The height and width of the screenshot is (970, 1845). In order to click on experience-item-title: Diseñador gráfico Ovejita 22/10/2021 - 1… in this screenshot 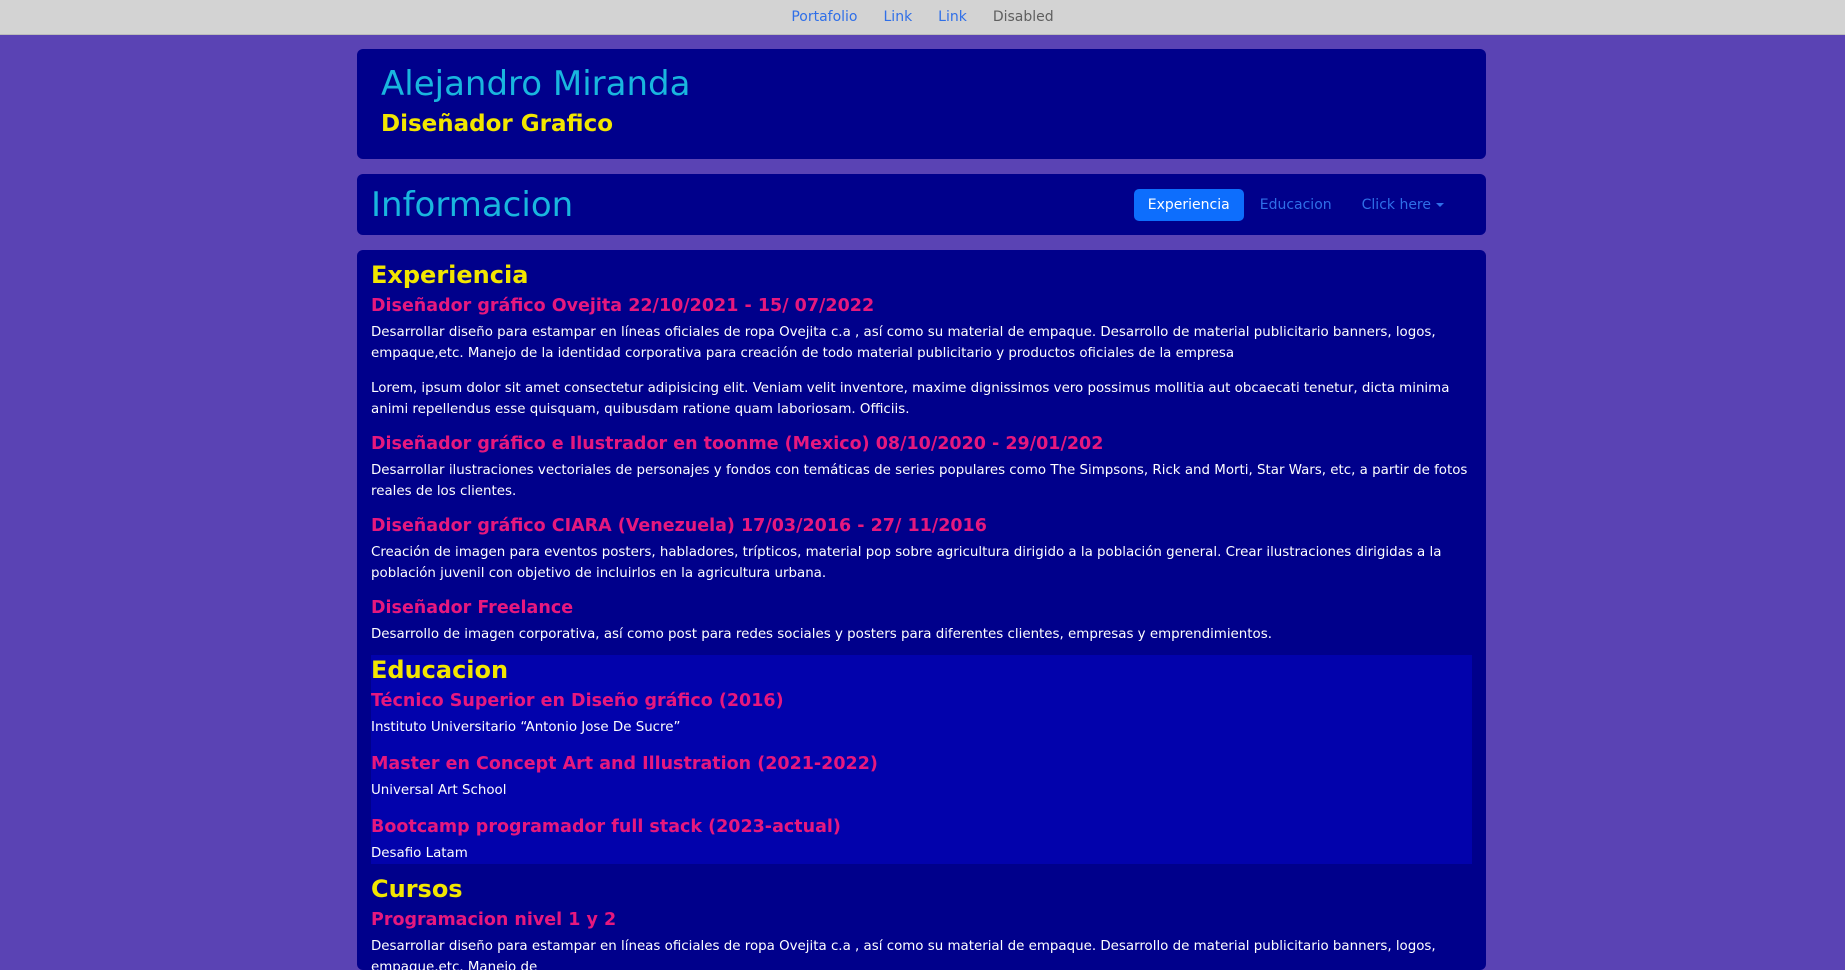, I will do `click(623, 306)`.